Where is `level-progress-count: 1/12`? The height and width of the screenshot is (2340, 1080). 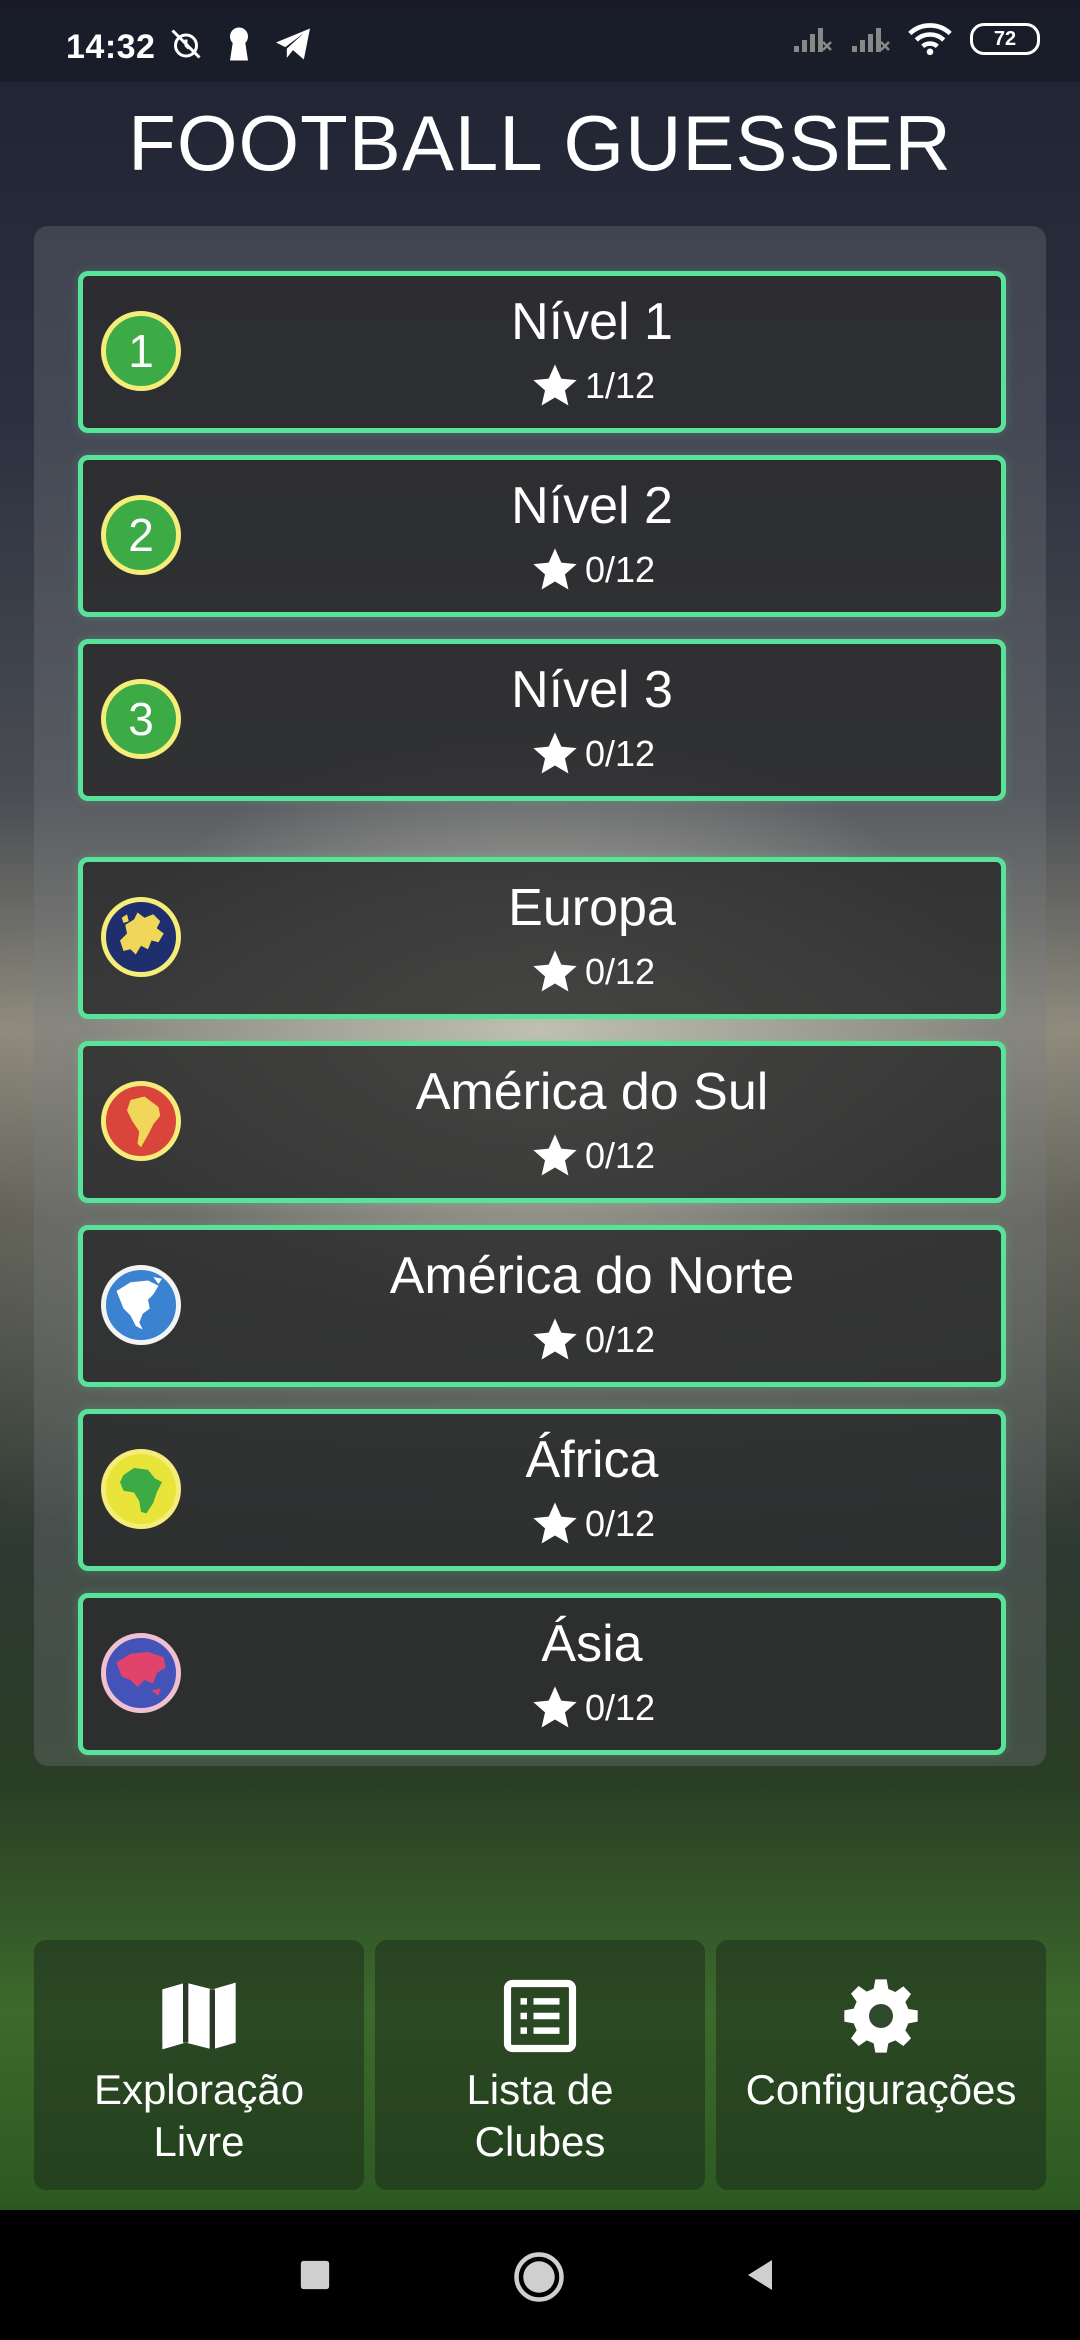 level-progress-count: 1/12 is located at coordinates (620, 385).